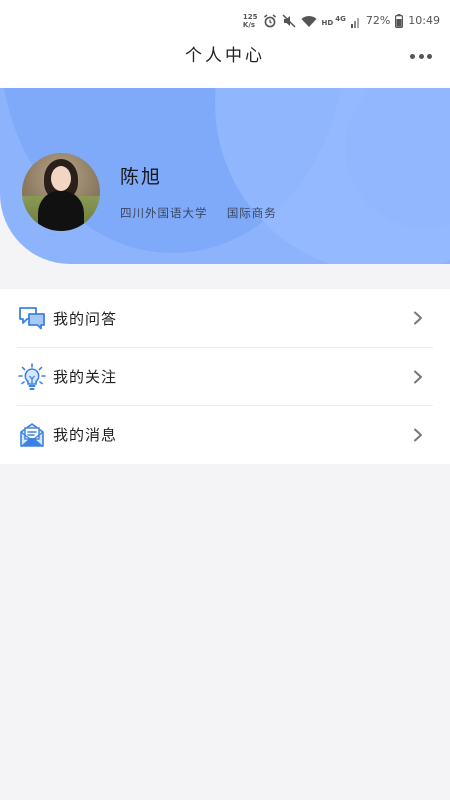 This screenshot has width=450, height=800. Describe the element at coordinates (399, 21) in the screenshot. I see `battery-icon` at that location.